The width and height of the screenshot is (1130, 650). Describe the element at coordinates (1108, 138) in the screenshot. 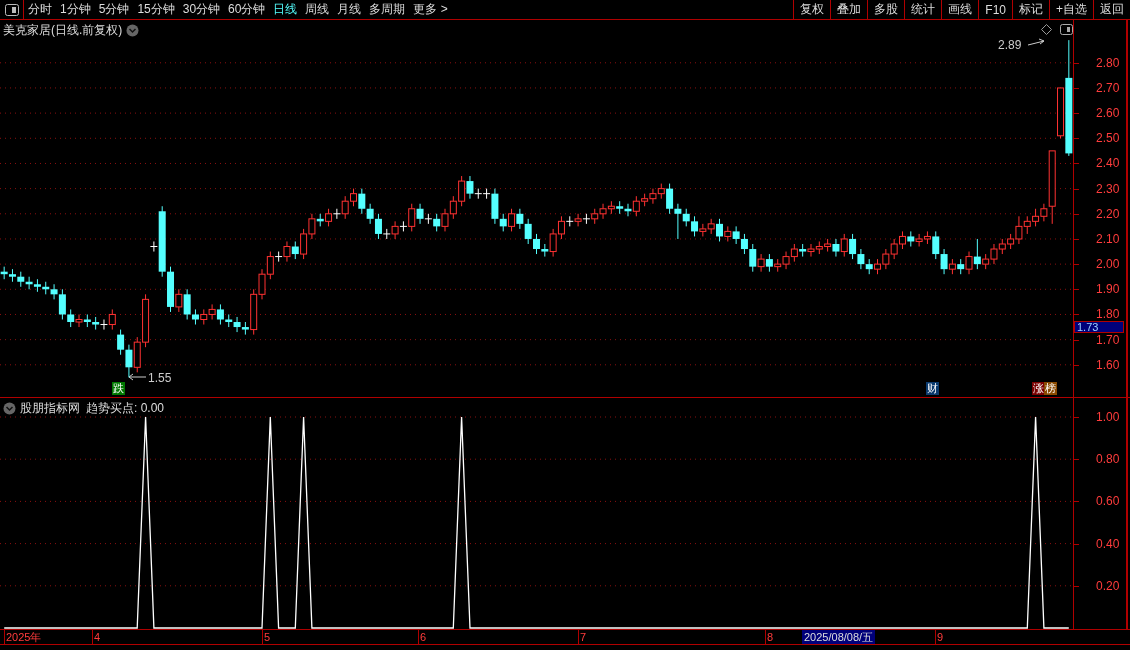

I see `price-axis-label: 2.50` at that location.